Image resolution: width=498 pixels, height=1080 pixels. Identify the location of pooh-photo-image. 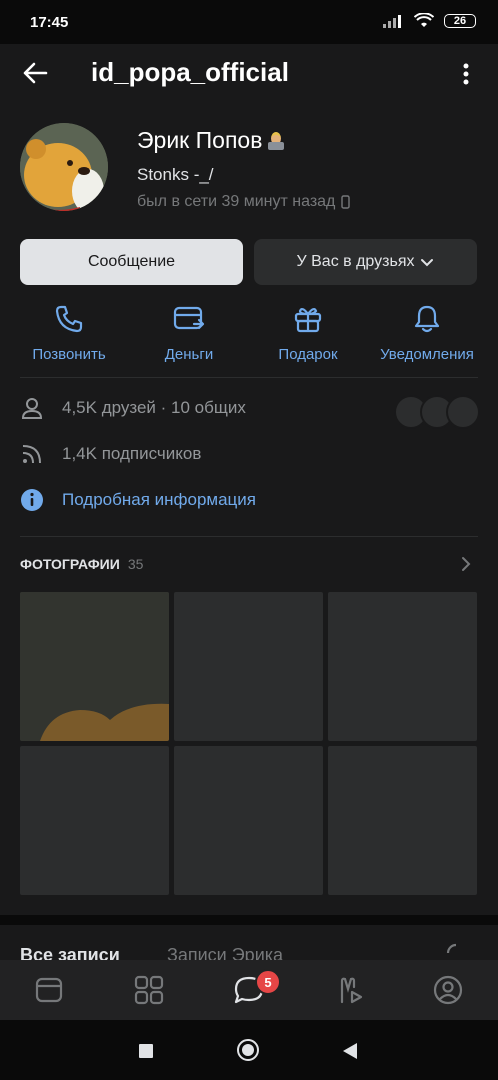
(94, 666).